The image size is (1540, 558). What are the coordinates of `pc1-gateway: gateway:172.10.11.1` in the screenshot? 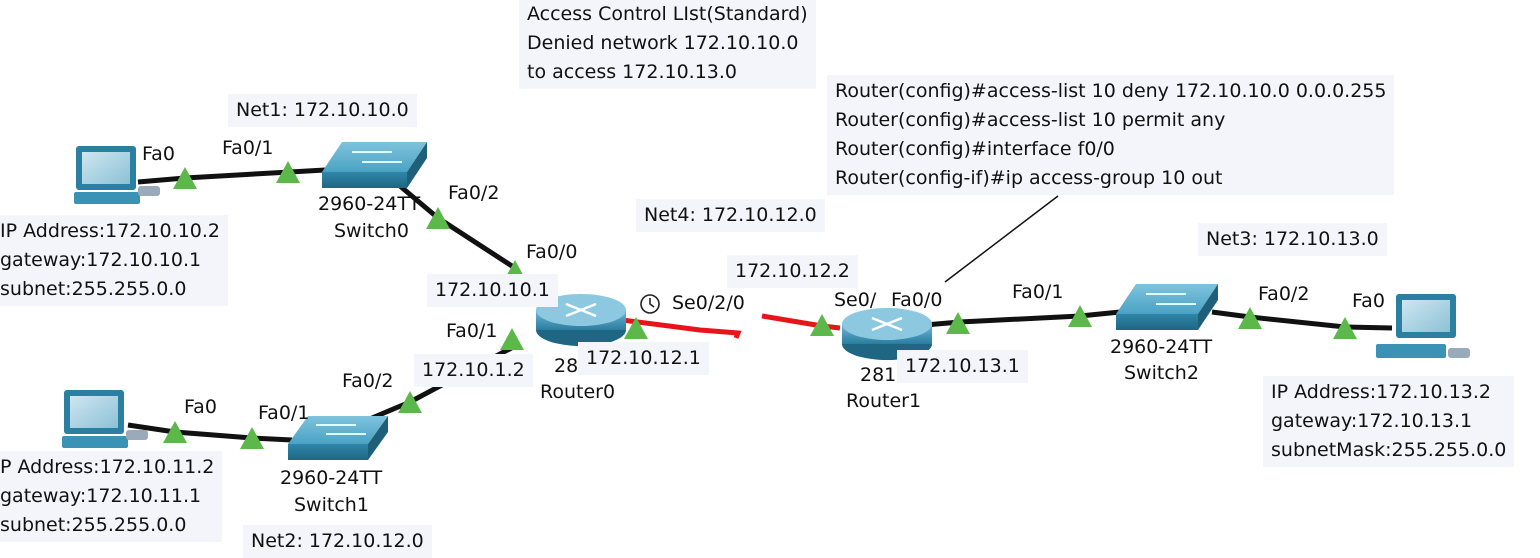 It's located at (101, 496).